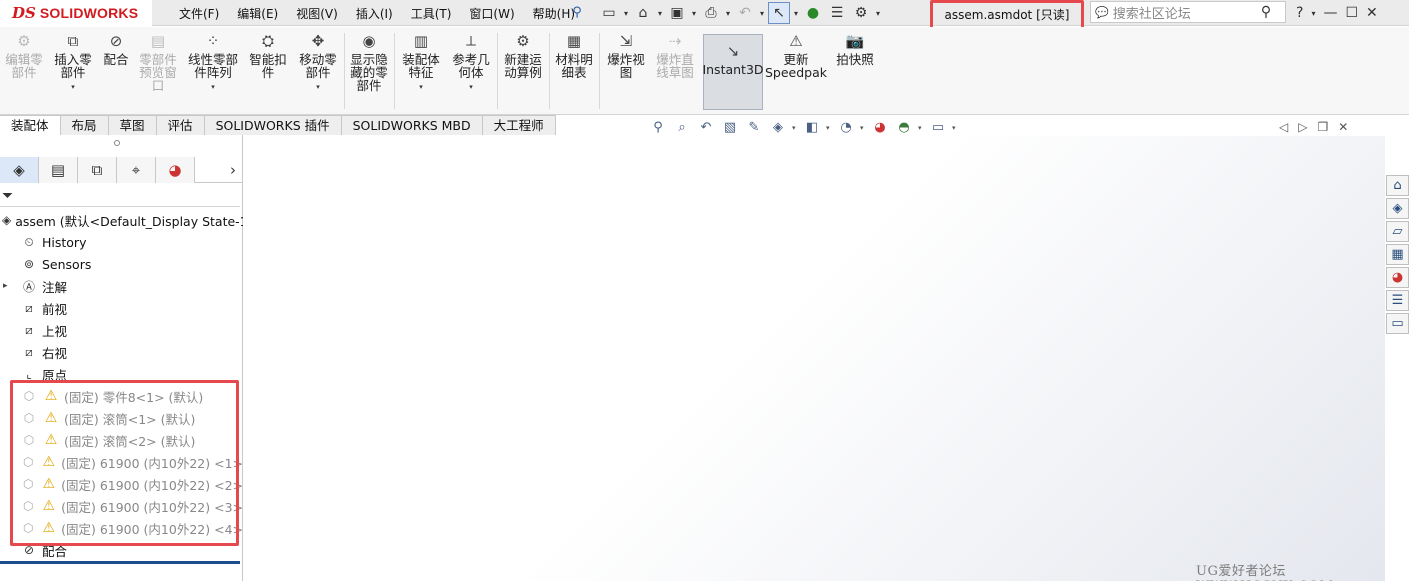 The width and height of the screenshot is (1409, 581). Describe the element at coordinates (318, 87) in the screenshot. I see `move-dropdown-icon: ▾` at that location.